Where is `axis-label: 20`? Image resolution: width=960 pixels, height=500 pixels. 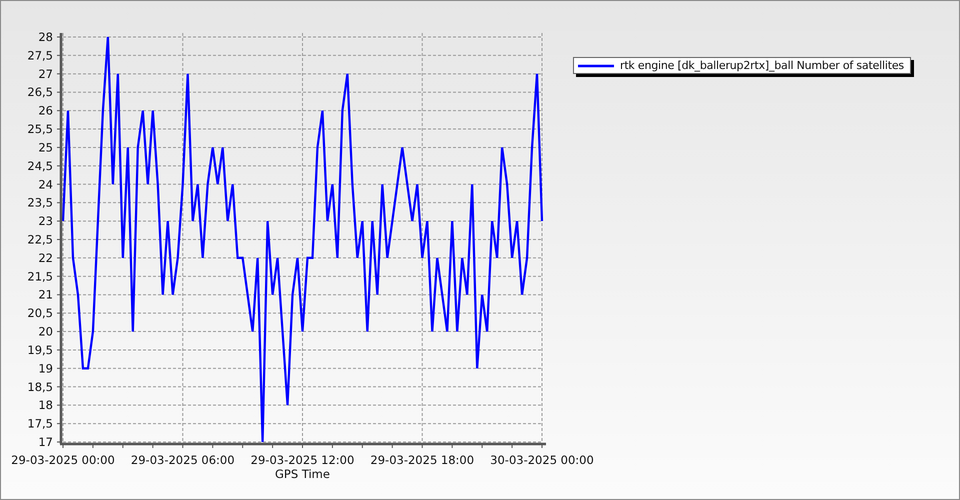 axis-label: 20 is located at coordinates (45, 331).